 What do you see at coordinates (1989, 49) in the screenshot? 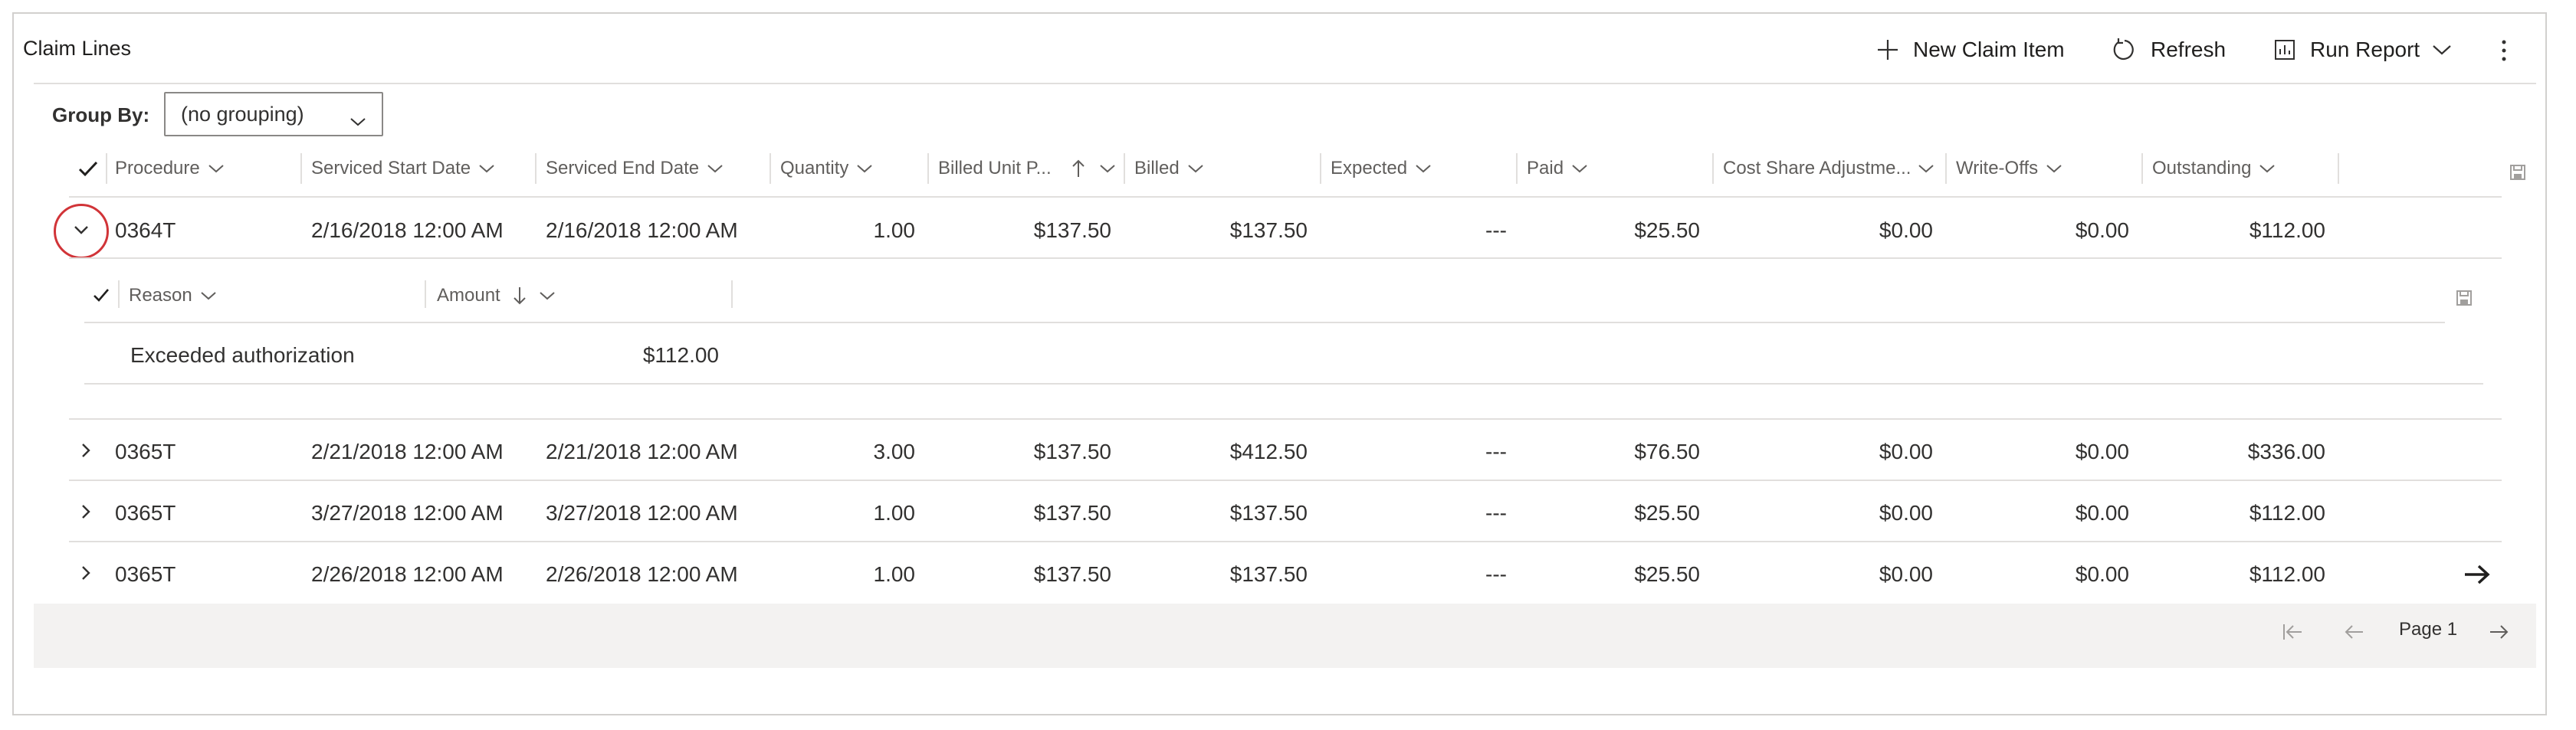
I see `new-claim-item-label: New Claim Item` at bounding box center [1989, 49].